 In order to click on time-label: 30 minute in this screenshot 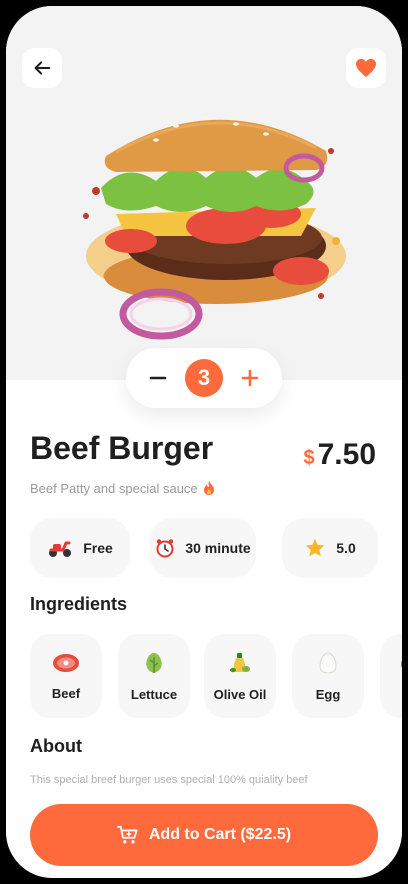, I will do `click(218, 548)`.